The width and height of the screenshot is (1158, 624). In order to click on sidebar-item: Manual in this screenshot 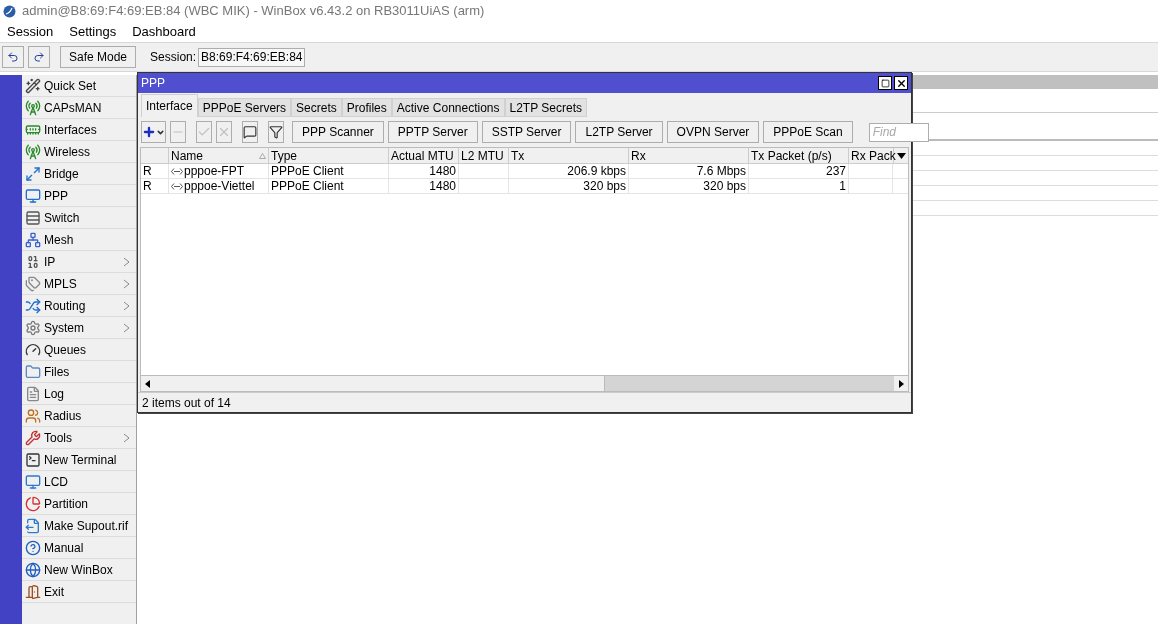, I will do `click(79, 548)`.